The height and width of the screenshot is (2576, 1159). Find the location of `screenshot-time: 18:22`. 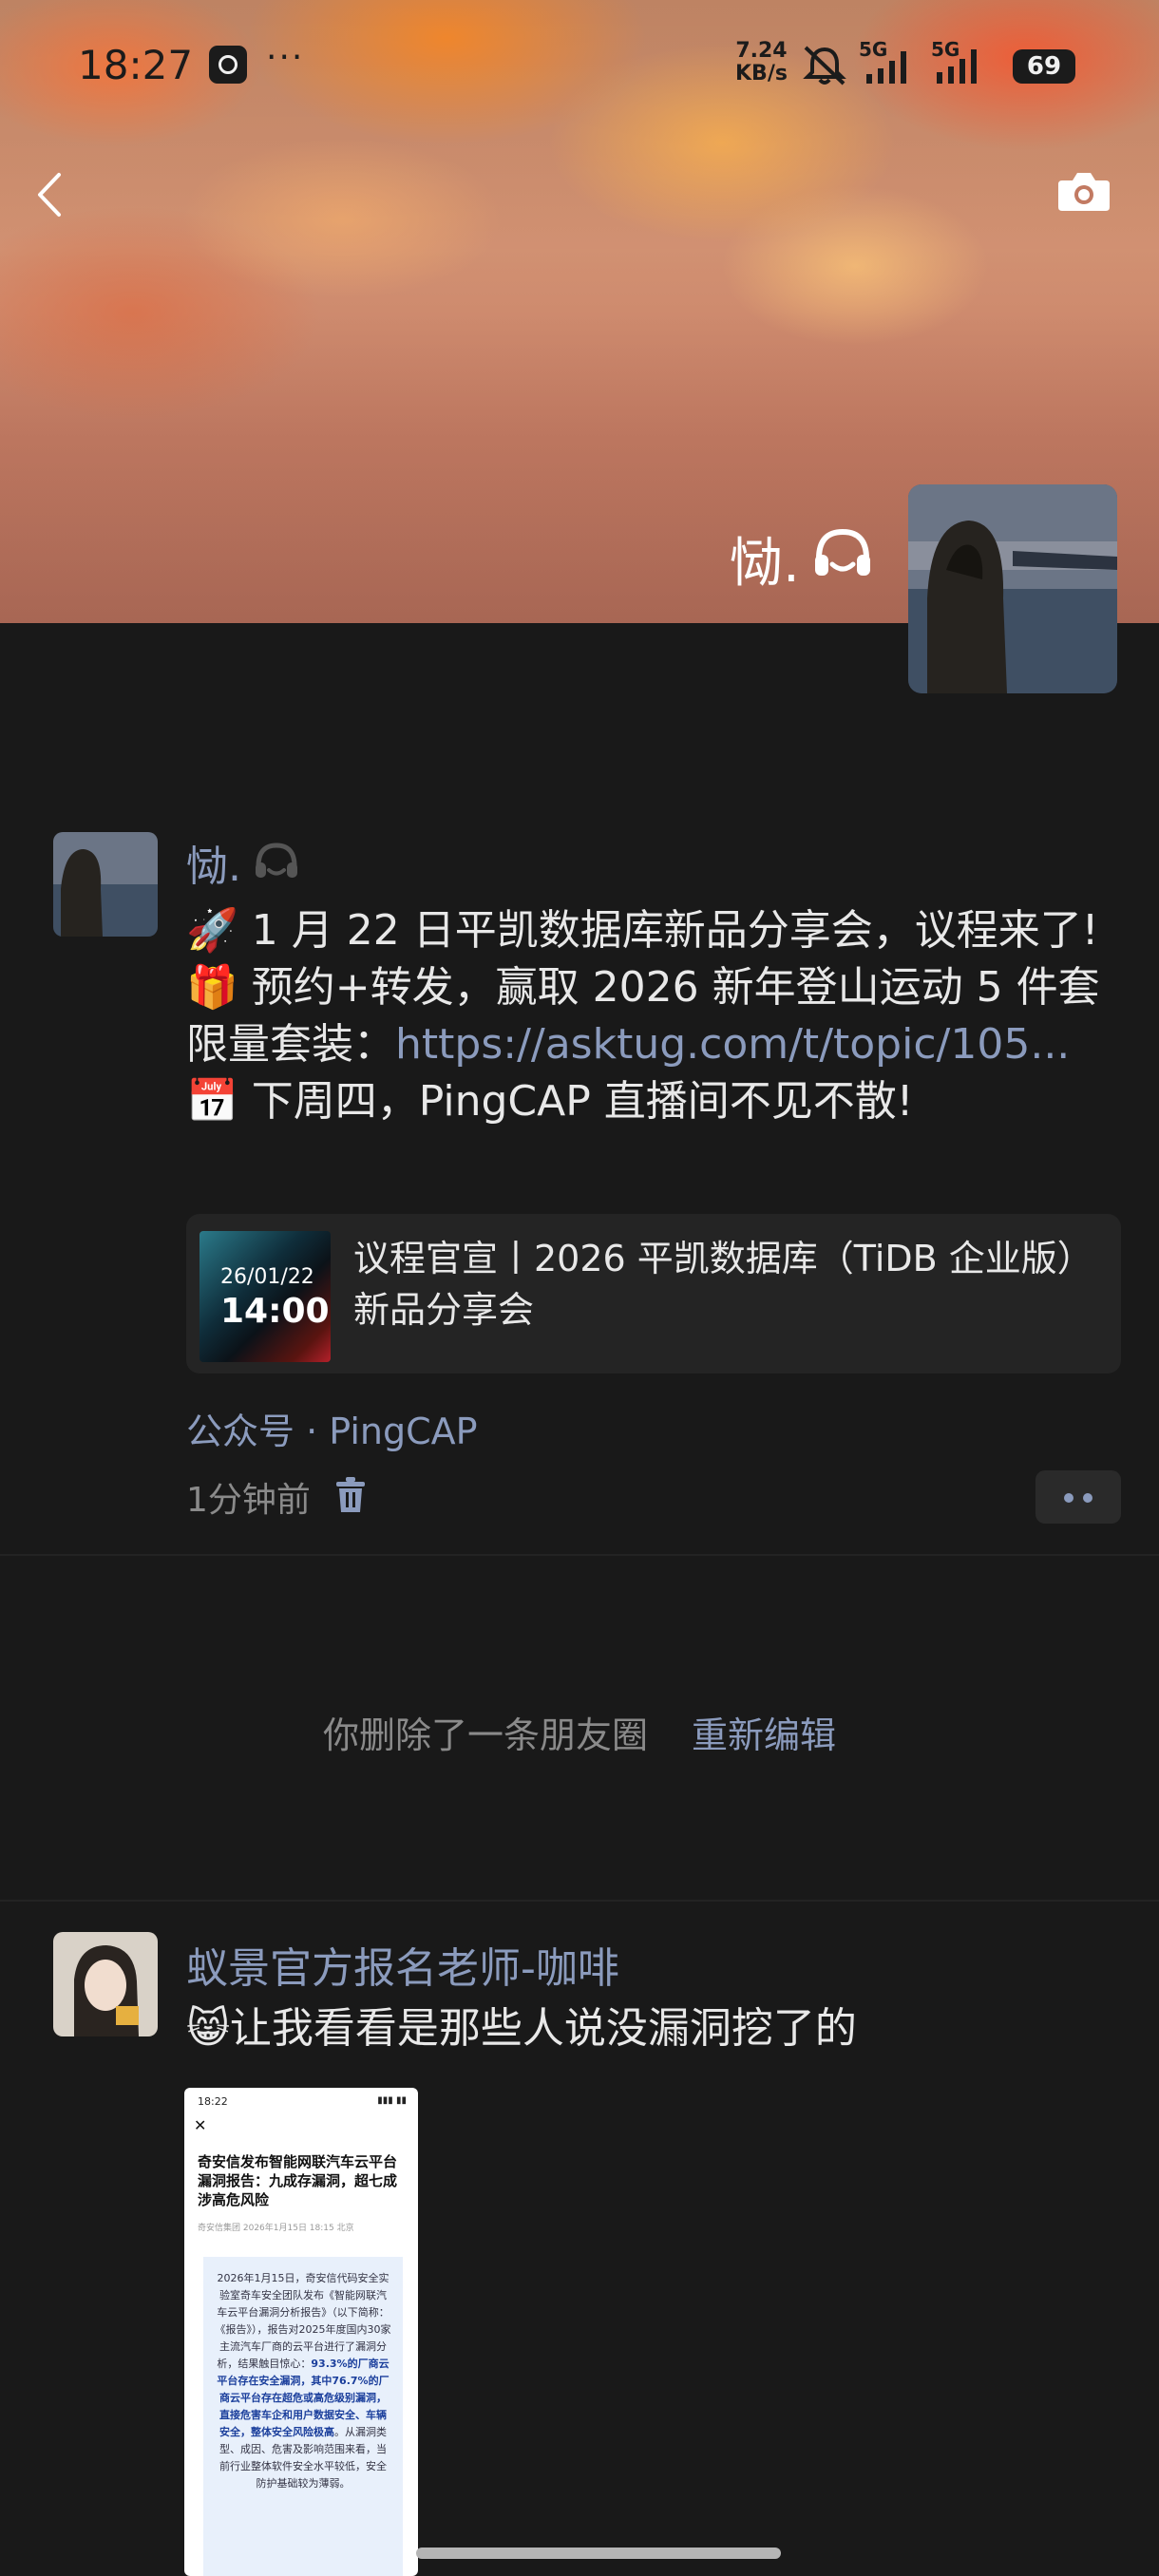

screenshot-time: 18:22 is located at coordinates (213, 2101).